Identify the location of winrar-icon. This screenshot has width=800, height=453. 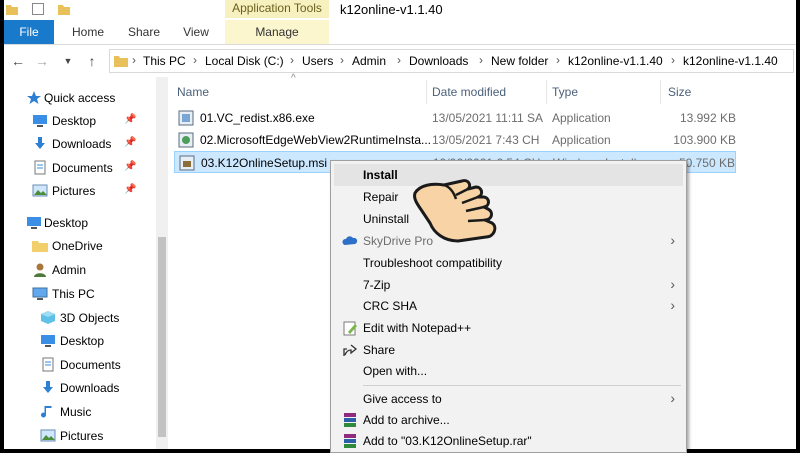
(350, 420).